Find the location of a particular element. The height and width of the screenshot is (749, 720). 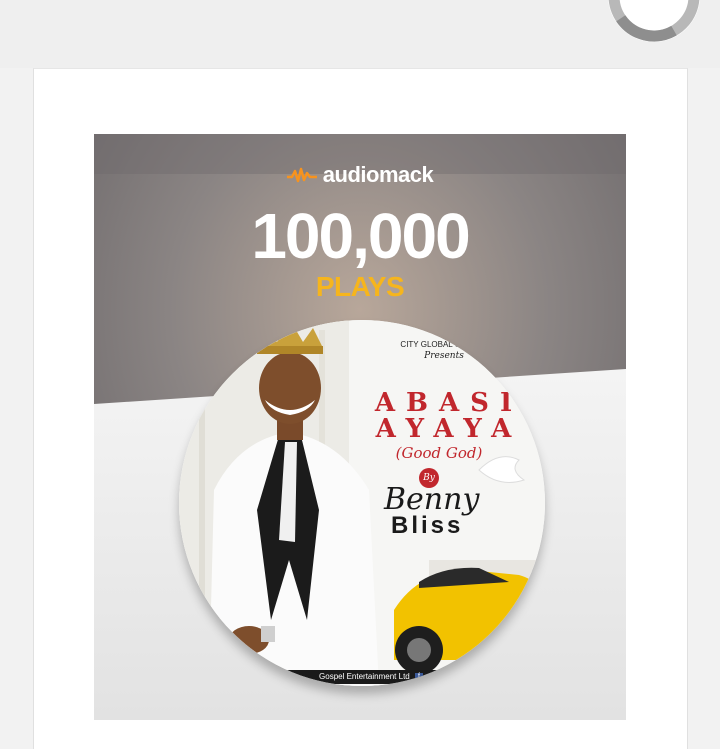

plays-label: PLAYS is located at coordinates (360, 286).